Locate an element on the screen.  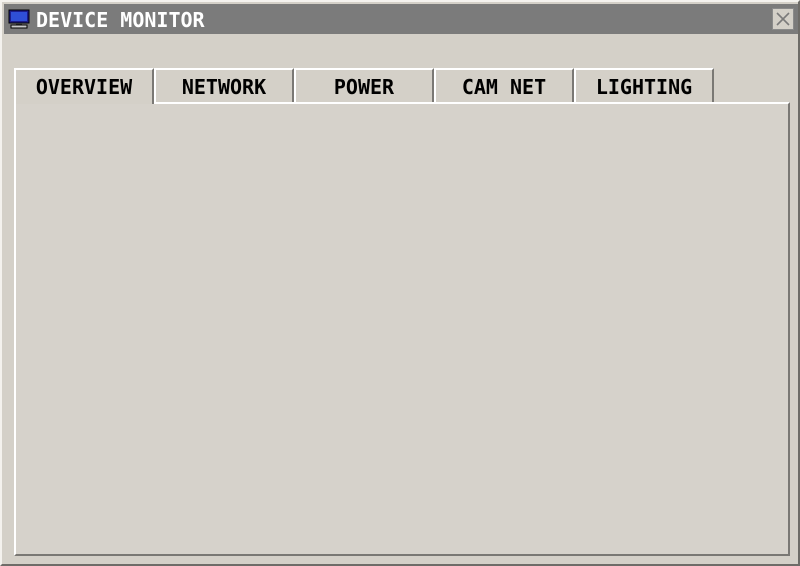
monitor-icon is located at coordinates (19, 19).